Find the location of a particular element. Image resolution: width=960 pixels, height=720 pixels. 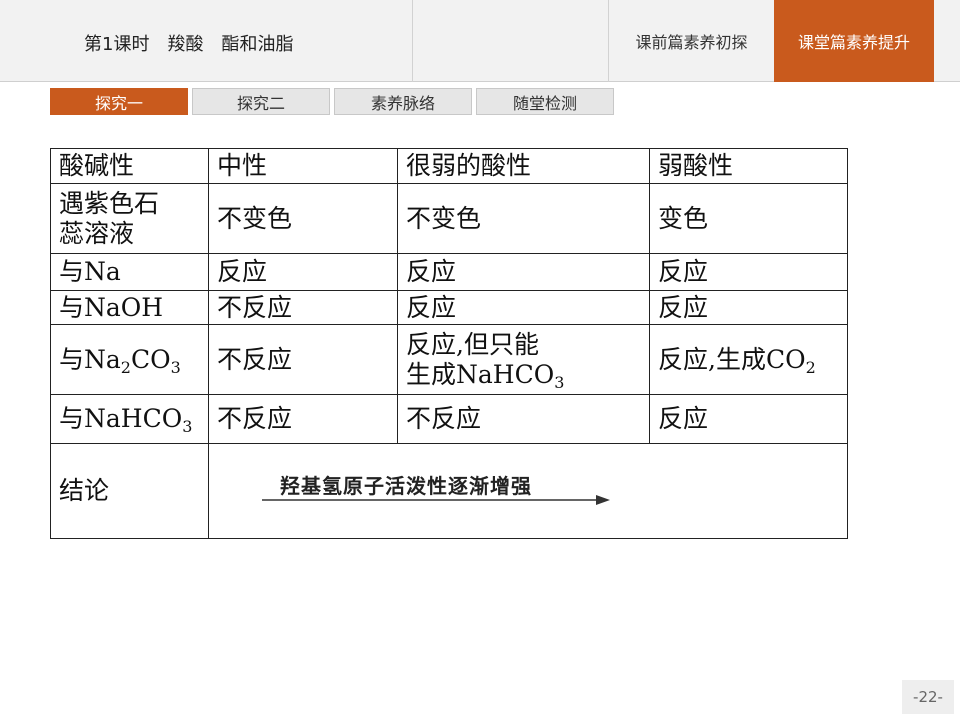

nav-preview-section: 课前篇素养初探 is located at coordinates (691, 41).